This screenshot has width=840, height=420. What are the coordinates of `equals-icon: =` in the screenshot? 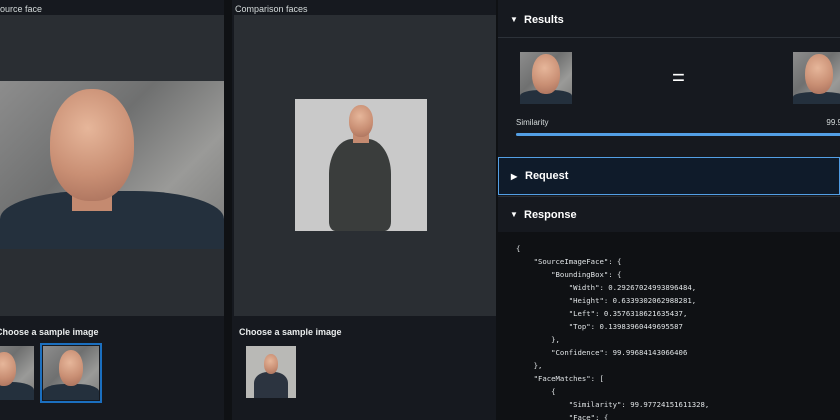 It's located at (678, 77).